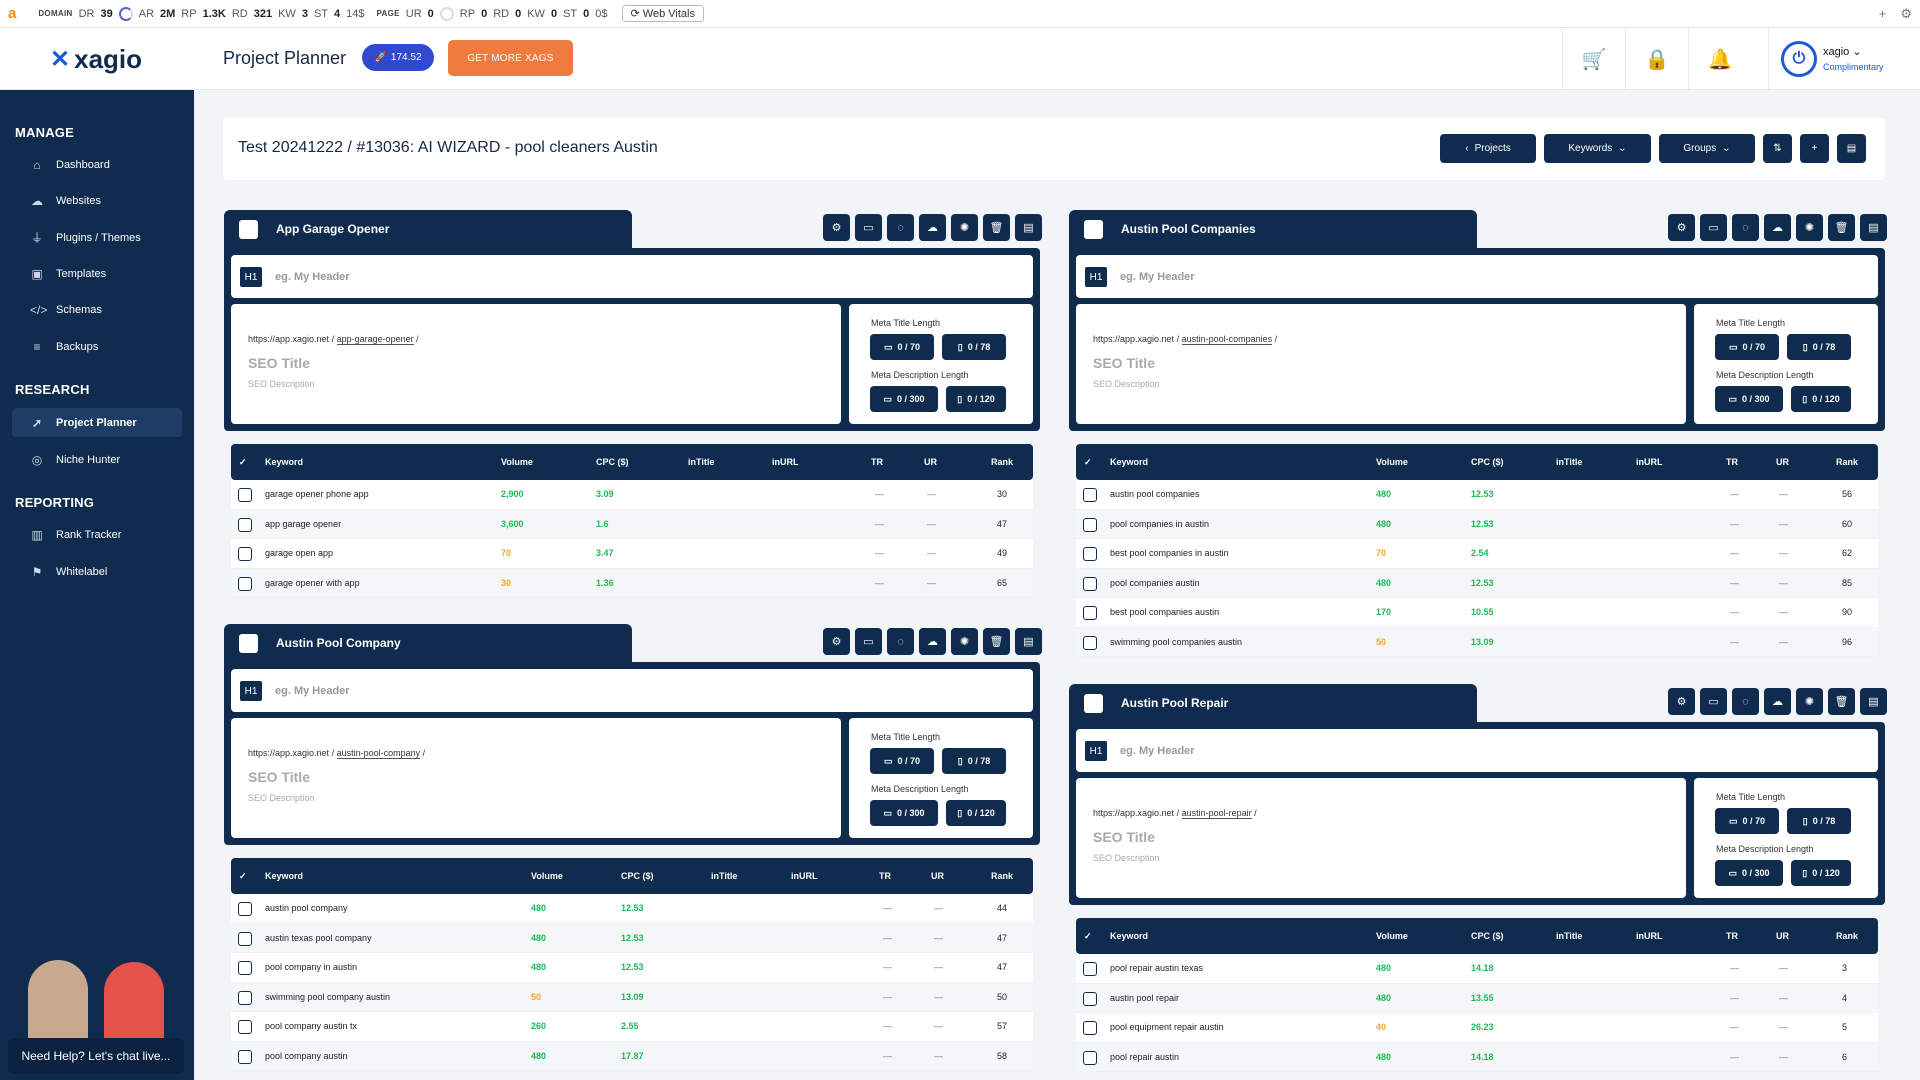 Image resolution: width=1920 pixels, height=1080 pixels. What do you see at coordinates (632, 524) in the screenshot?
I see `table-row: app garage opener 3,600 1.6 — — 47` at bounding box center [632, 524].